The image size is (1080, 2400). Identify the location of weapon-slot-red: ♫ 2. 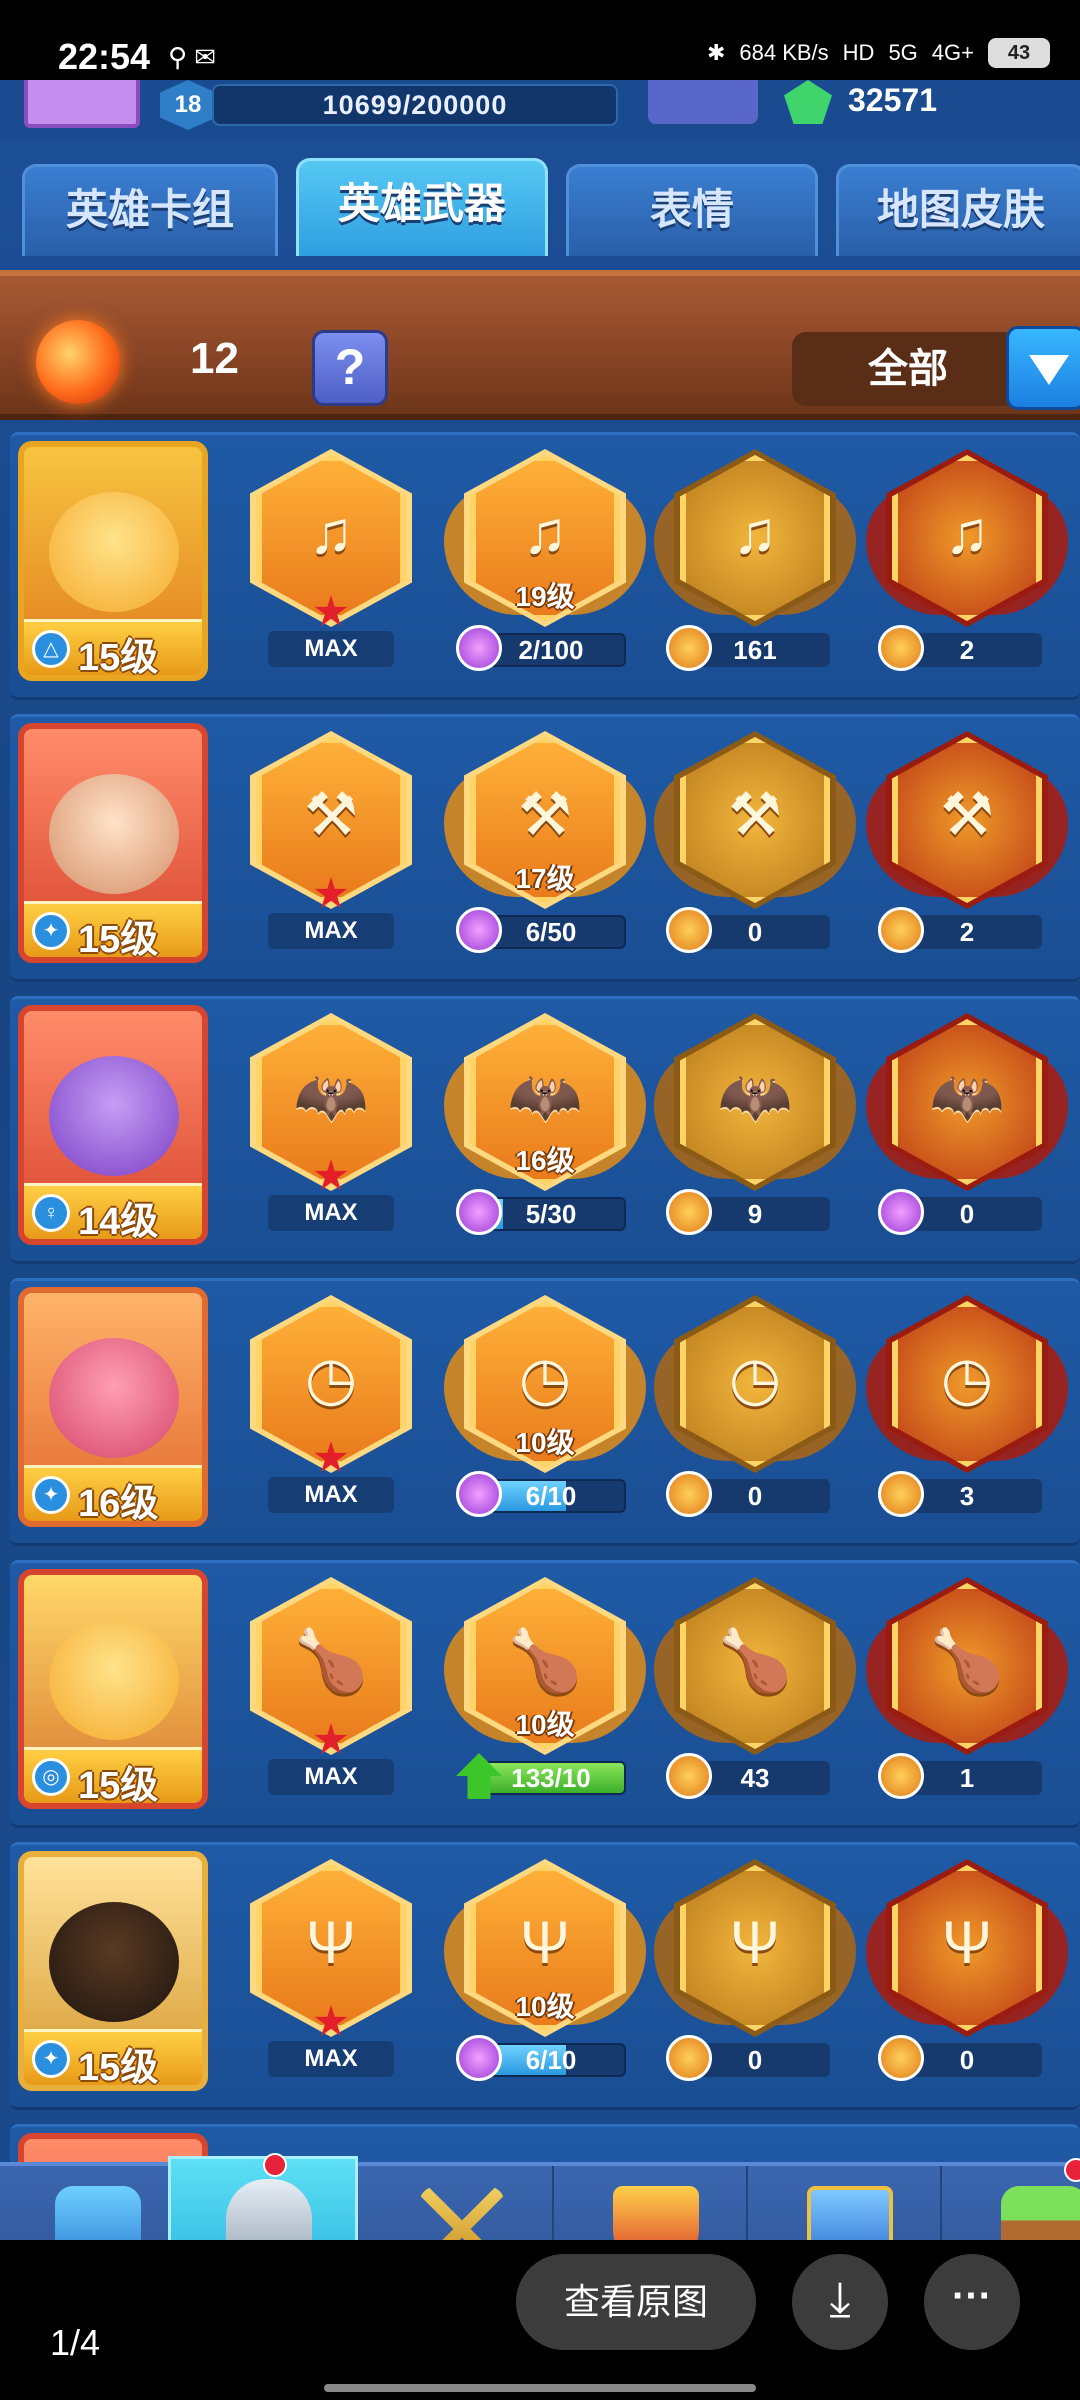
(967, 565).